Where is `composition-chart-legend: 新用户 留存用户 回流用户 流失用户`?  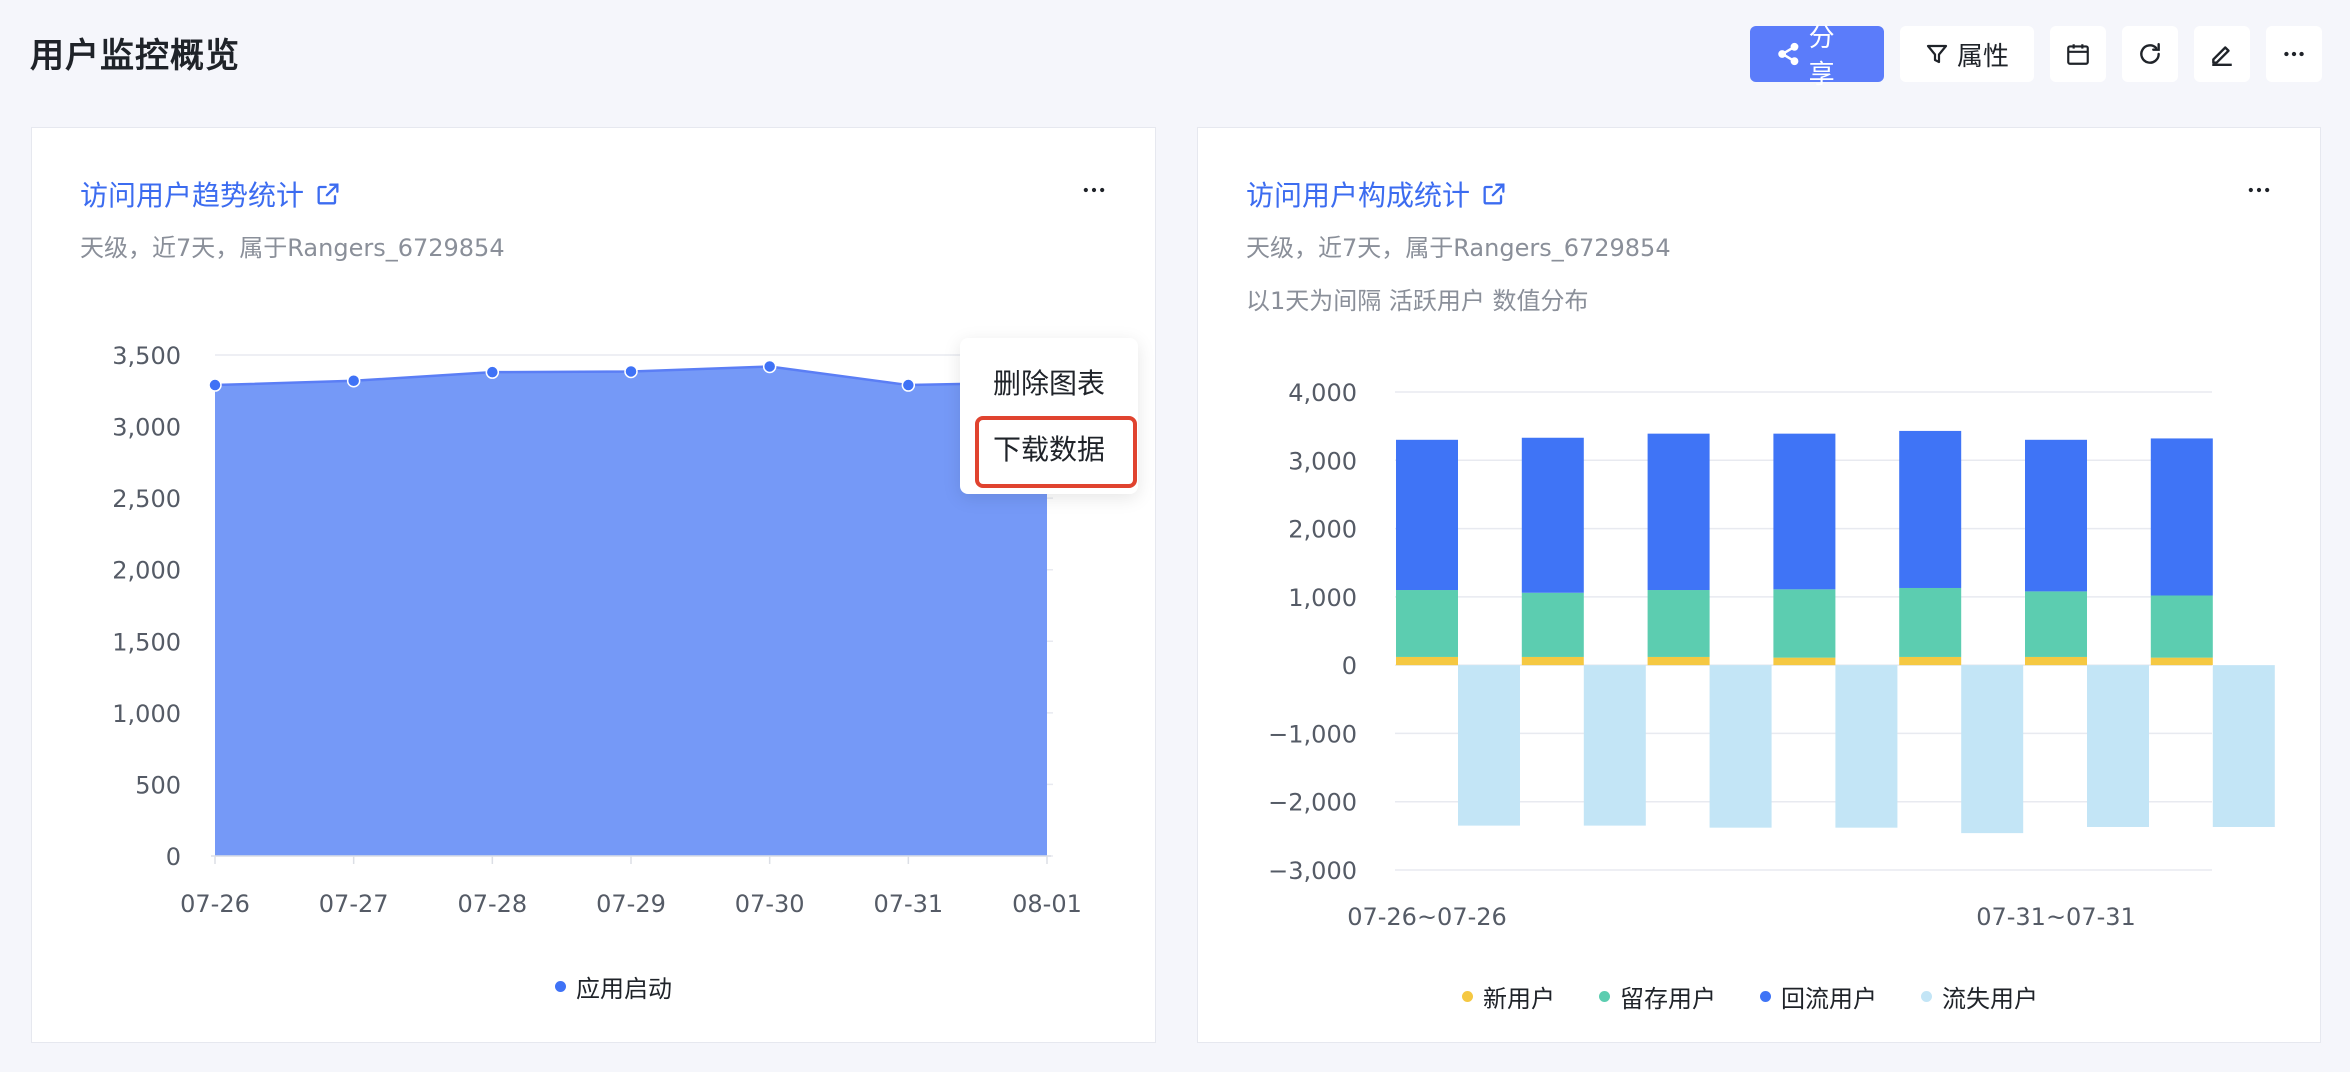
composition-chart-legend: 新用户 留存用户 回流用户 流失用户 is located at coordinates (1750, 996).